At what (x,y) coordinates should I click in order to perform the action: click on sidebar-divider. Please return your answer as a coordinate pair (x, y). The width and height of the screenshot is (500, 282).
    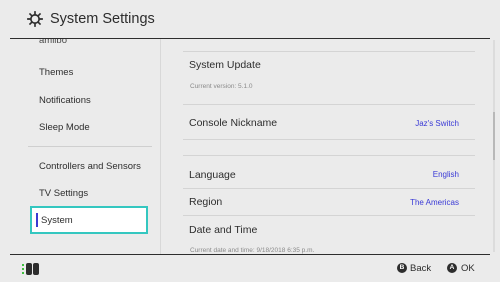
    Looking at the image, I should click on (90, 146).